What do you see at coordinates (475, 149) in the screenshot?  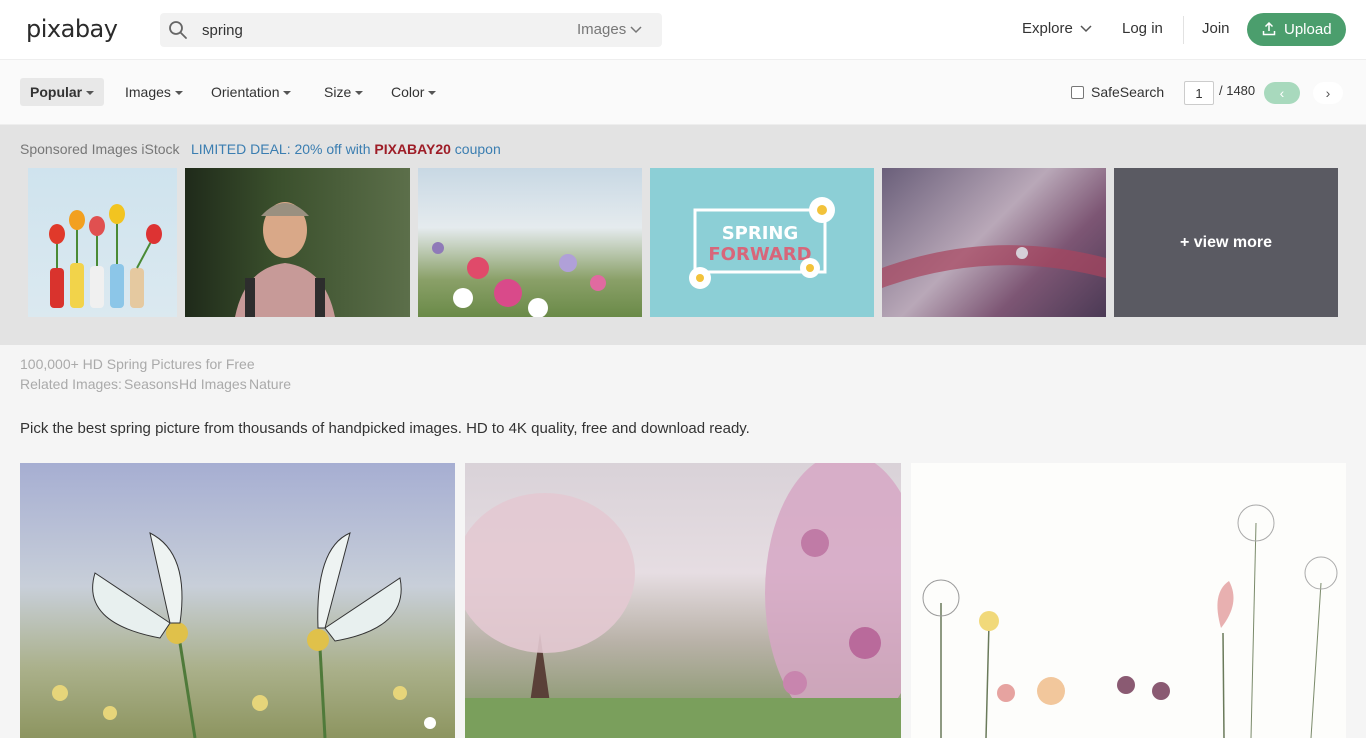 I see `deal-suffix: coupon` at bounding box center [475, 149].